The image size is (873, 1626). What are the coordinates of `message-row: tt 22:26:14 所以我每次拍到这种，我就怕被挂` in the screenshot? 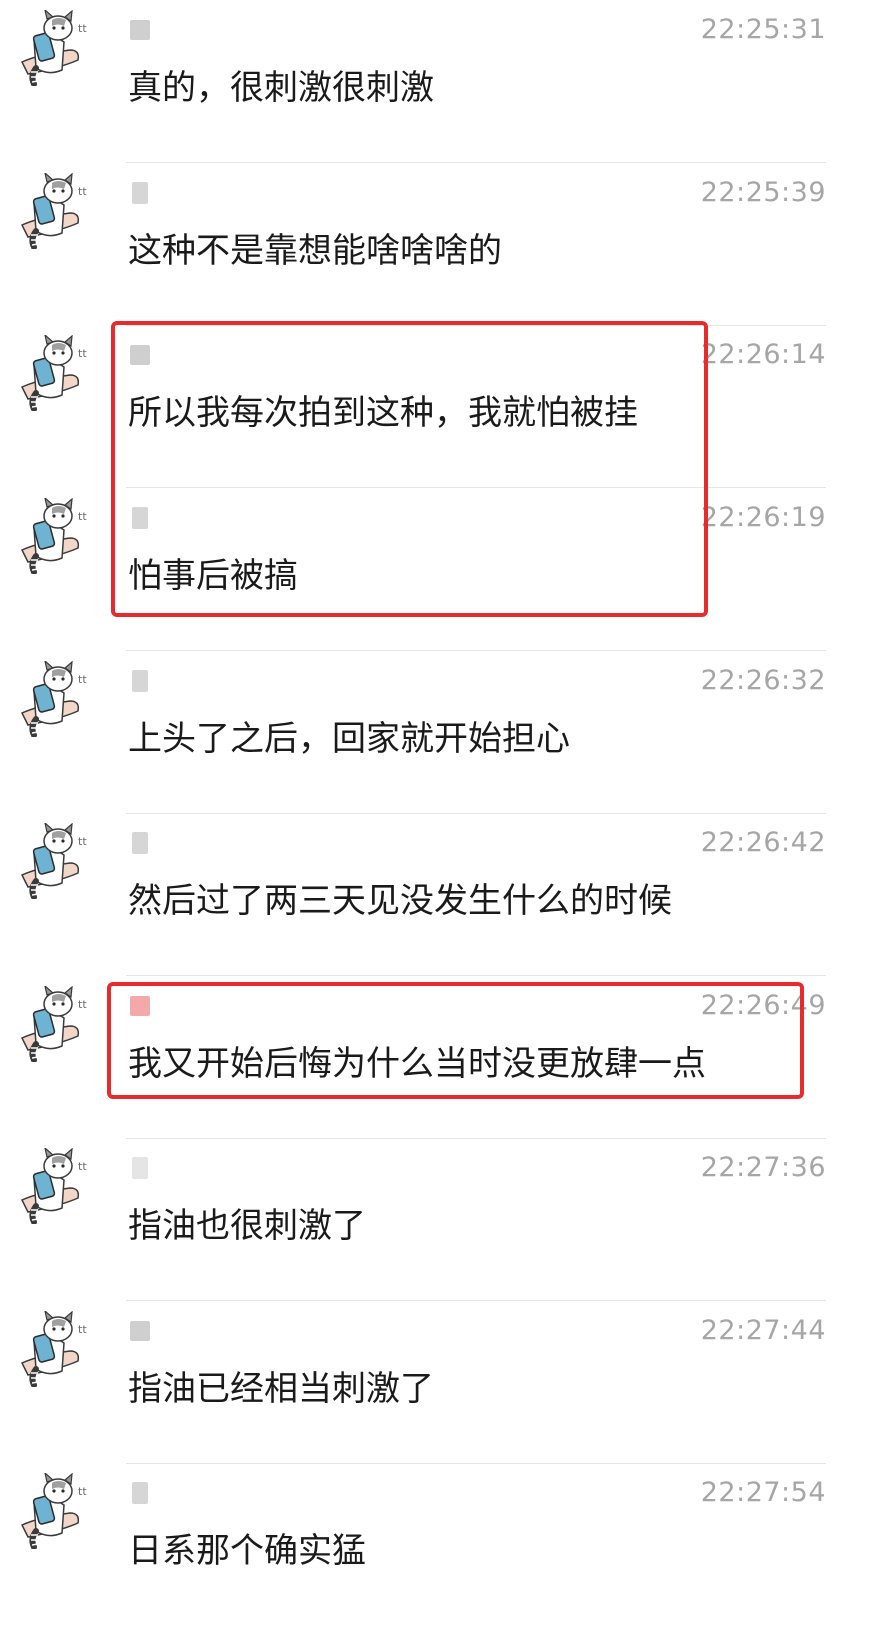 It's located at (436, 406).